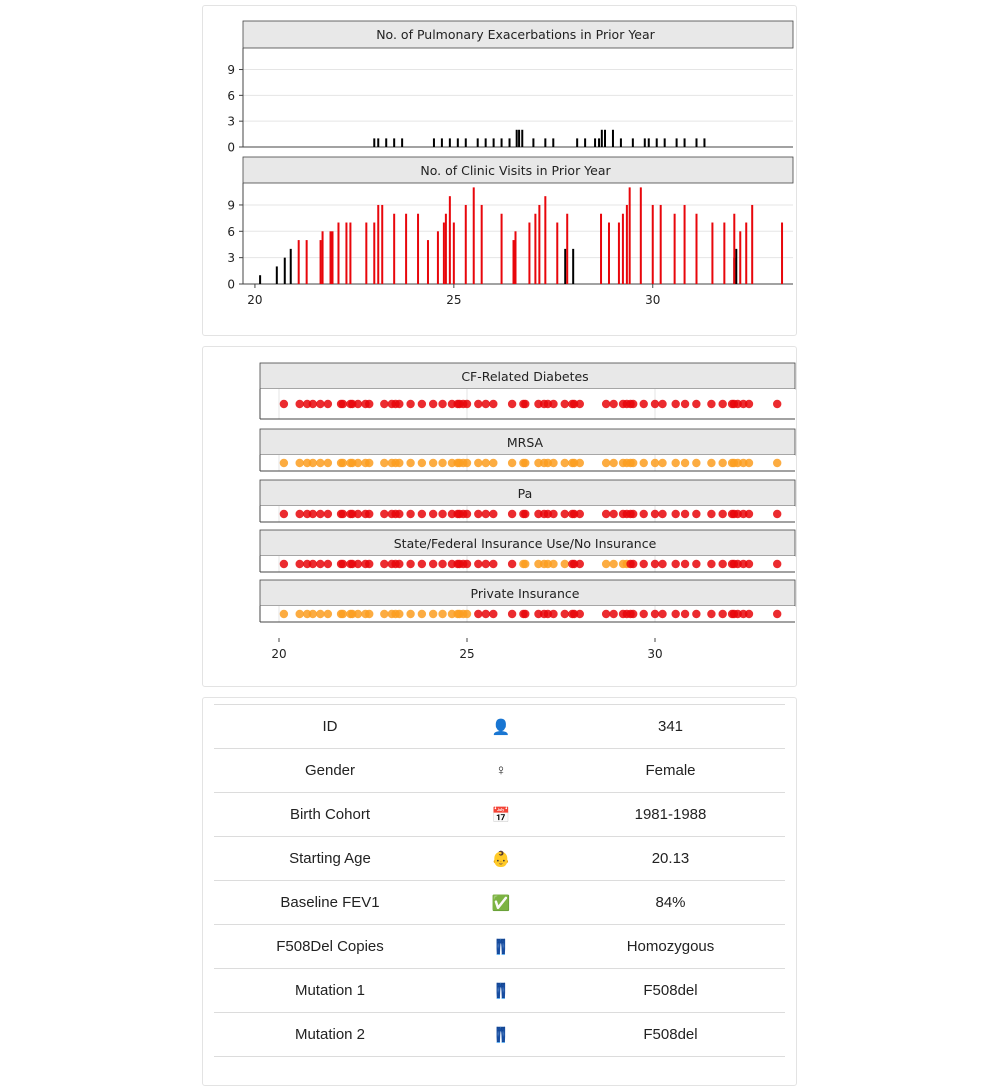 The image size is (1000, 1091). What do you see at coordinates (525, 493) in the screenshot?
I see `panel-title: Pa` at bounding box center [525, 493].